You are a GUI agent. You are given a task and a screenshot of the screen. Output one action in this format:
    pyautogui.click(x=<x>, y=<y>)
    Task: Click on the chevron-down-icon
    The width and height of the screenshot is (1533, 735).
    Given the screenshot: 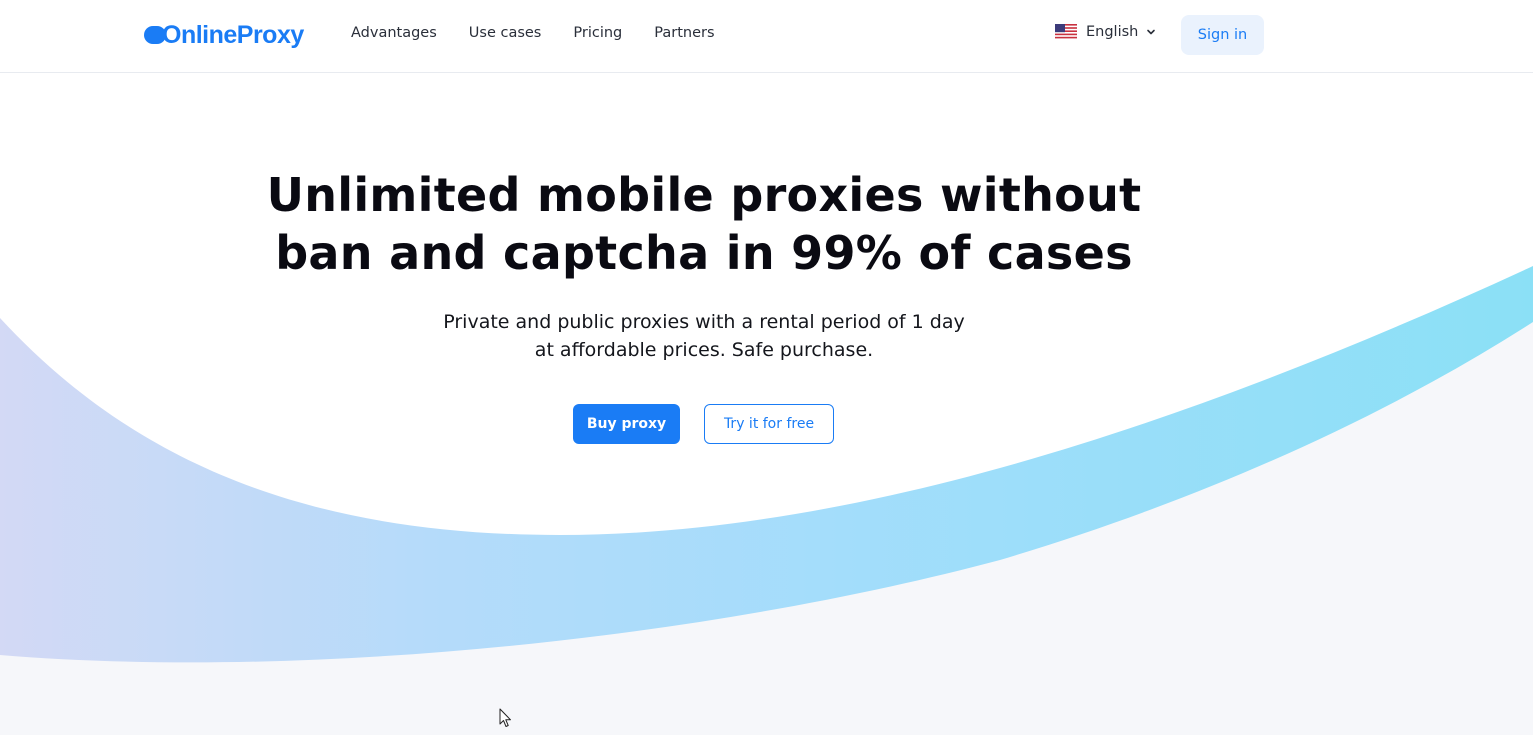 What is the action you would take?
    pyautogui.click(x=1151, y=32)
    